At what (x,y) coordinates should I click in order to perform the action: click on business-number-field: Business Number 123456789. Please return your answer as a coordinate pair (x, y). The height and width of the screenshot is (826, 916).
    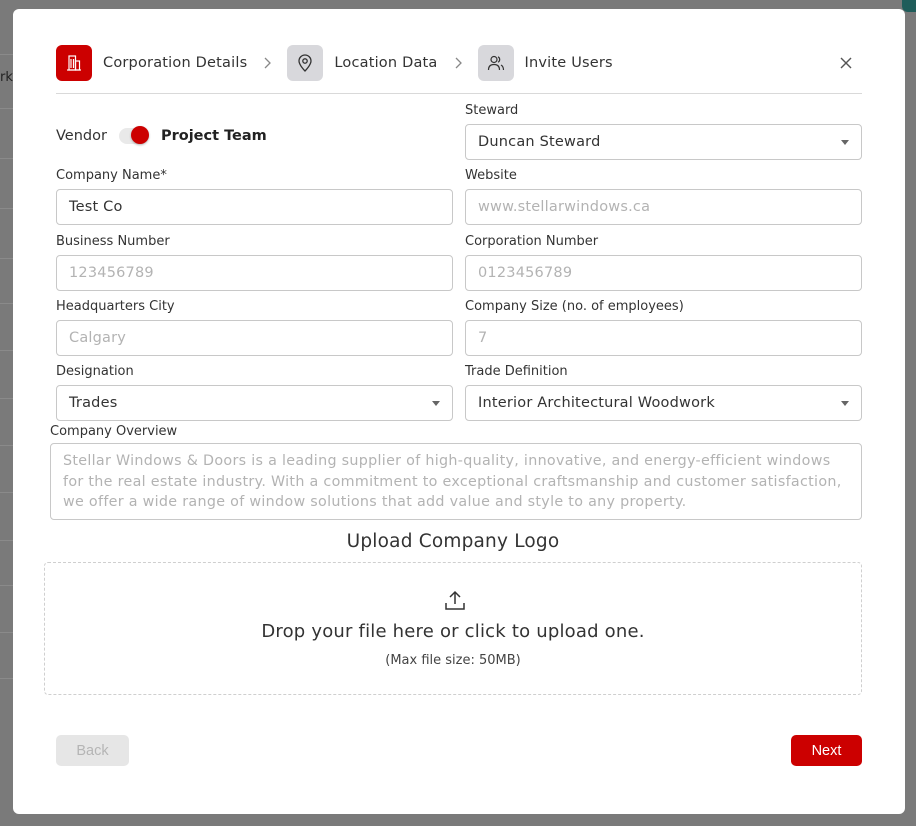
    Looking at the image, I should click on (254, 262).